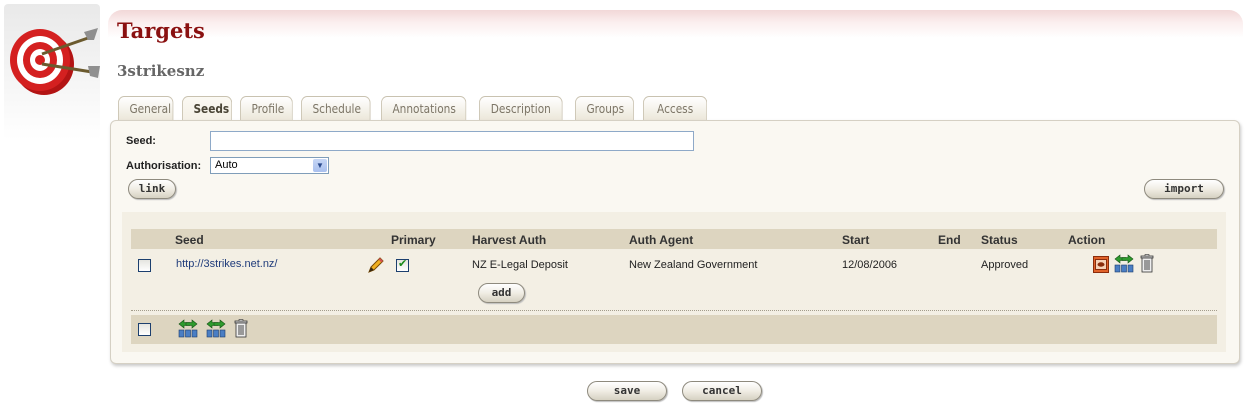 The height and width of the screenshot is (412, 1255). I want to click on auth-agent-value: New Zealand Government, so click(693, 265).